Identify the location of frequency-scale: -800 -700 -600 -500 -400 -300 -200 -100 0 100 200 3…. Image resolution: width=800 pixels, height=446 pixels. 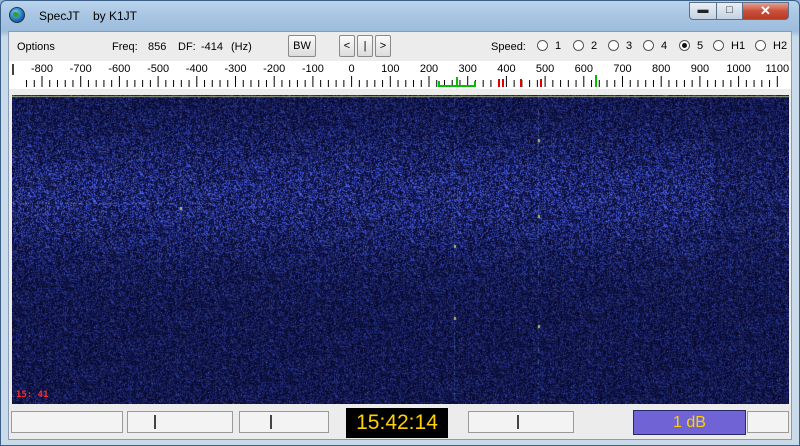
(400, 75).